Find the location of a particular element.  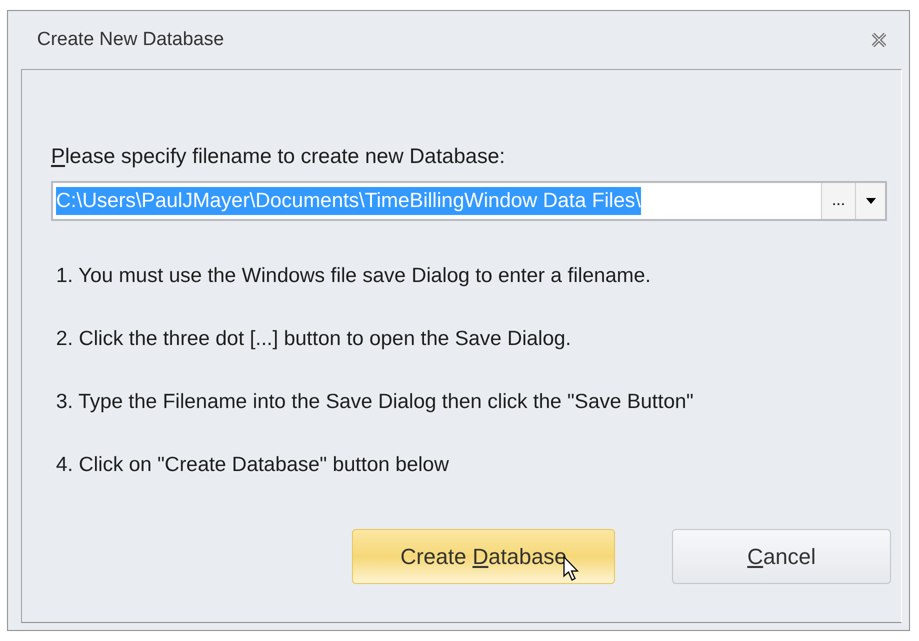

close-icon is located at coordinates (879, 40).